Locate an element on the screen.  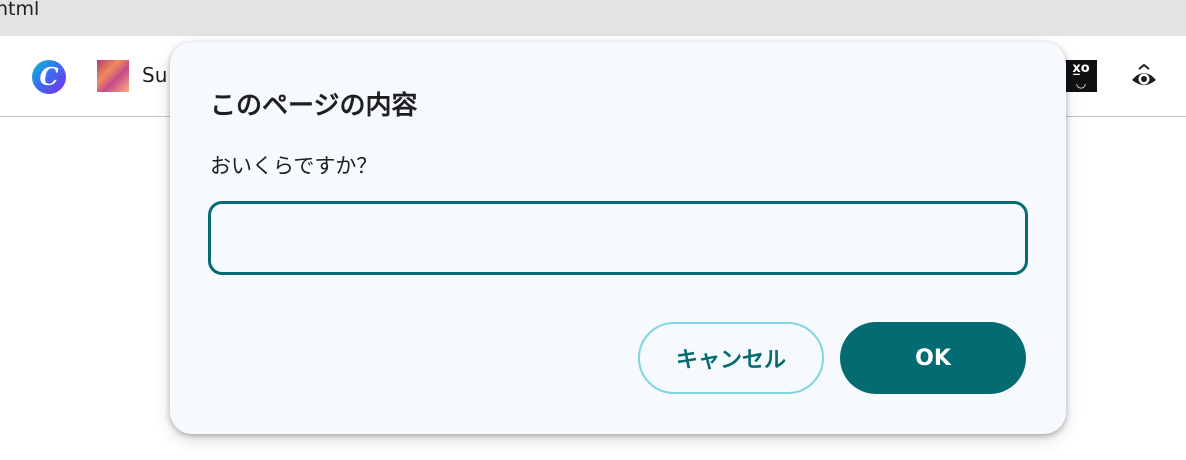
canva-icon: C is located at coordinates (49, 77).